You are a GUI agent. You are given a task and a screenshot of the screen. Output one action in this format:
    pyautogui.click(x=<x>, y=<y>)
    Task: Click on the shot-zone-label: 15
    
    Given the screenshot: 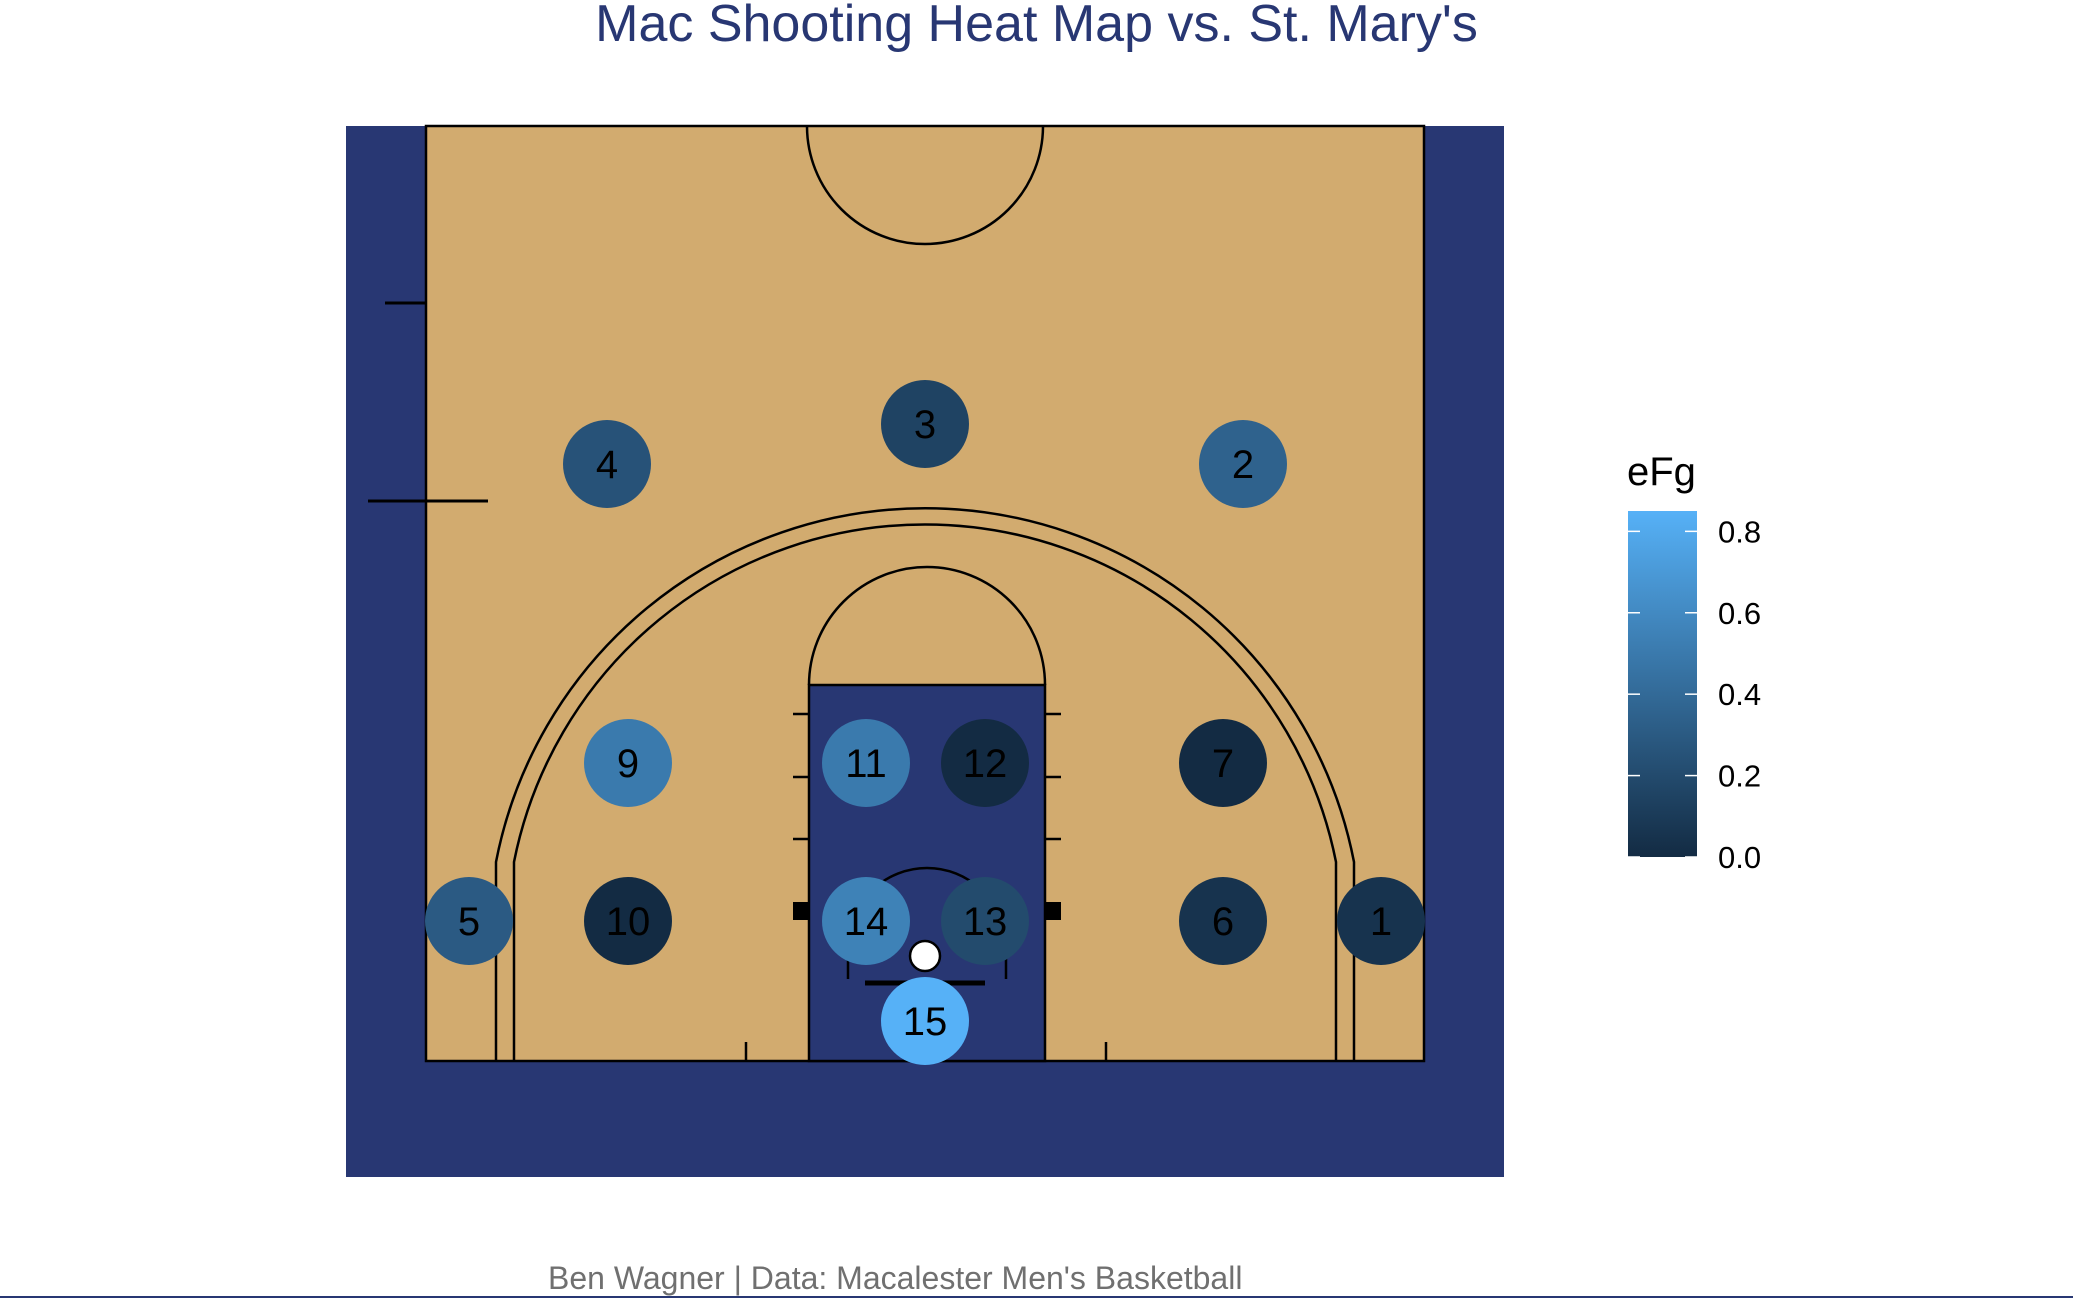 What is the action you would take?
    pyautogui.click(x=925, y=1022)
    